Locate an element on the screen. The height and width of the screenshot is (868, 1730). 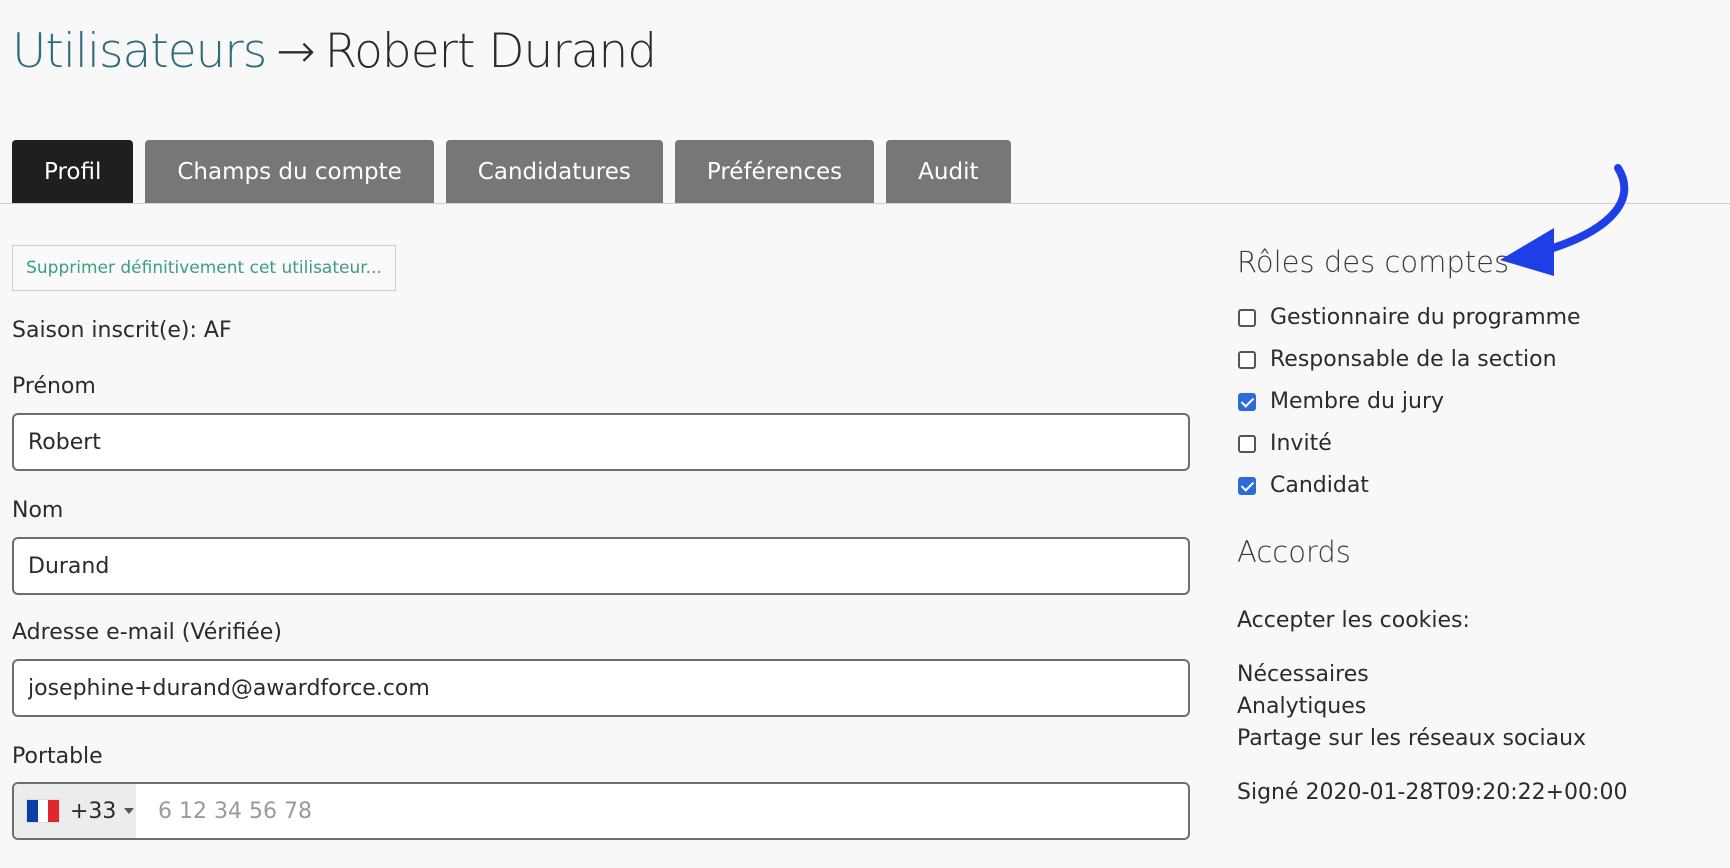
page-title: Utilisateurs → Robert Durand is located at coordinates (334, 52).